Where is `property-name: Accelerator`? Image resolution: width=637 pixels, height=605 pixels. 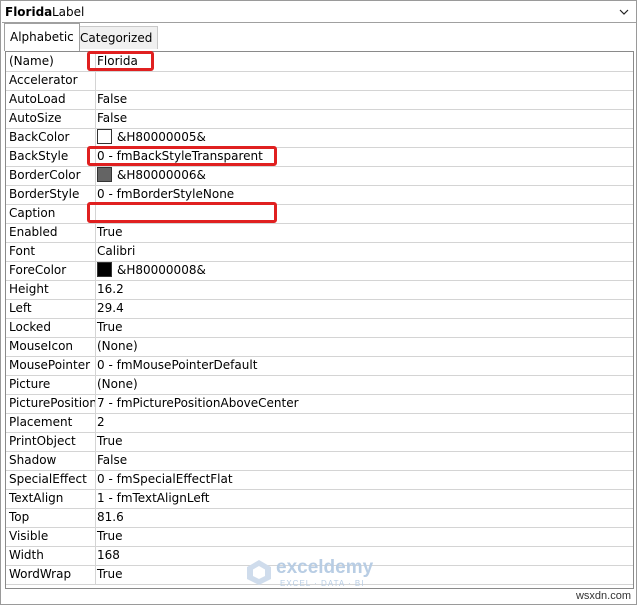 property-name: Accelerator is located at coordinates (51, 80).